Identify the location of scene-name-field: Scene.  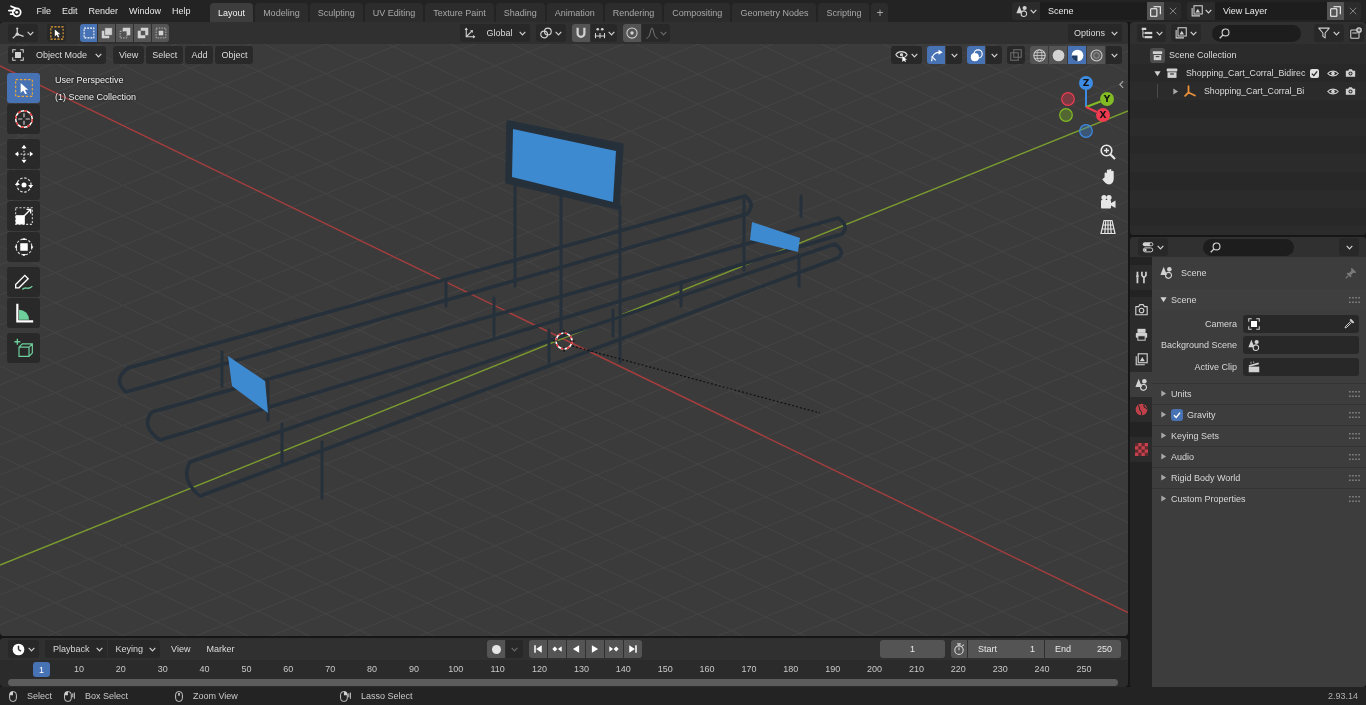
(1093, 11).